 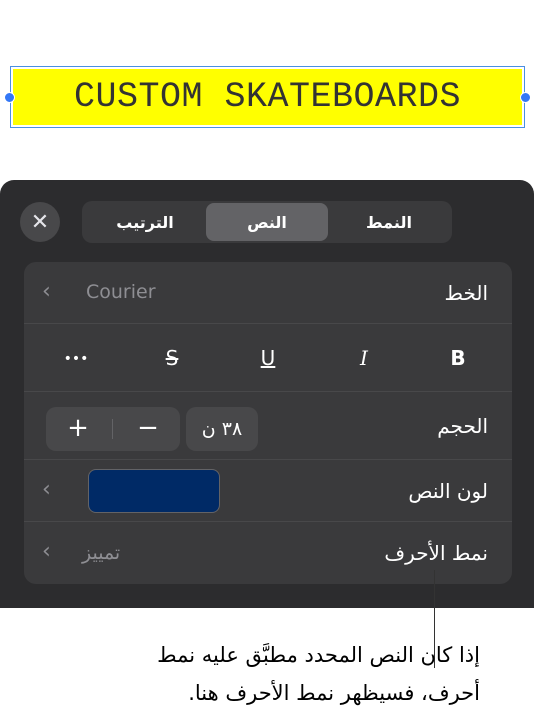 I want to click on character-style-row: نمط الأحرف ‹ تمييز, so click(x=268, y=553).